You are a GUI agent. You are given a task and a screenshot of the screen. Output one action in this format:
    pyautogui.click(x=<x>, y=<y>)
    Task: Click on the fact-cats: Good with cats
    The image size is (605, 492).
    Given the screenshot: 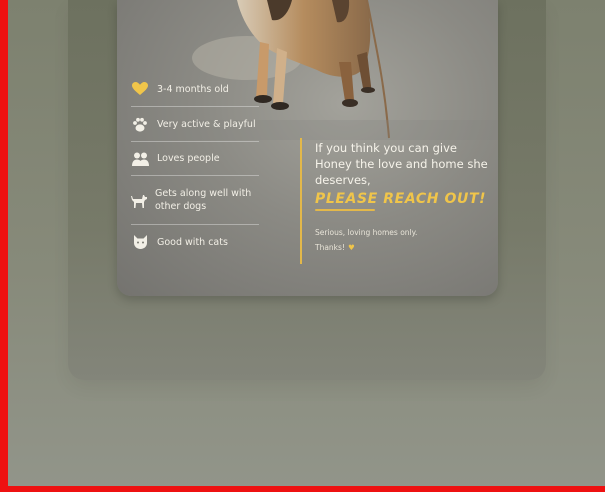 What is the action you would take?
    pyautogui.click(x=195, y=242)
    